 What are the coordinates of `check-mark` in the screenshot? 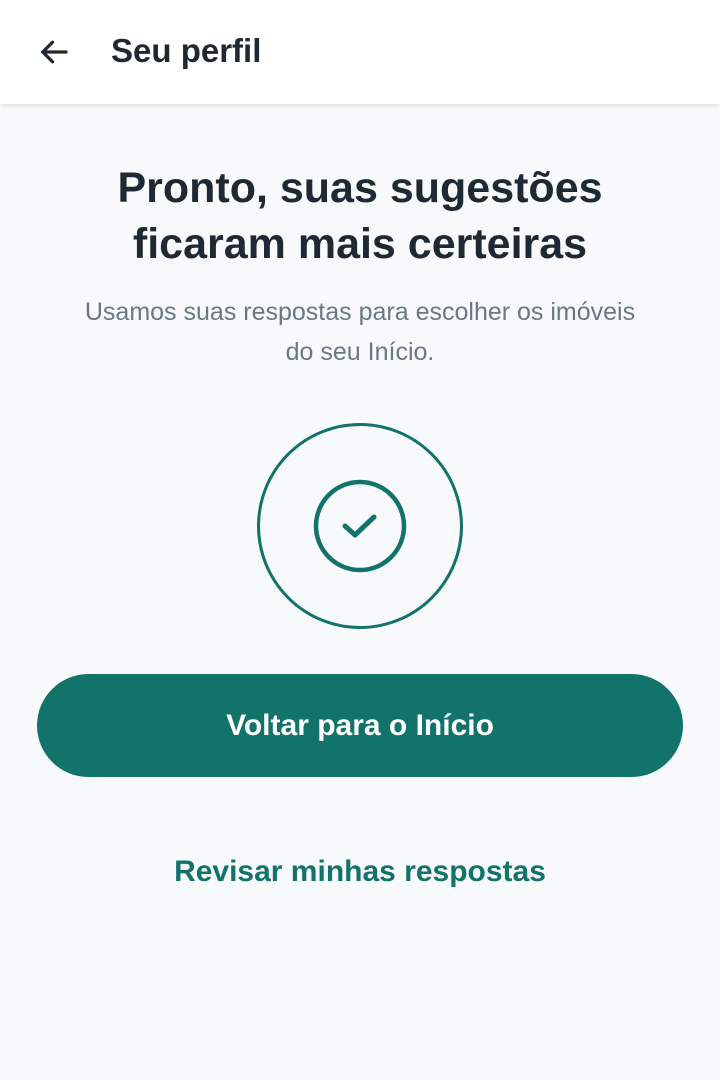 It's located at (359, 526).